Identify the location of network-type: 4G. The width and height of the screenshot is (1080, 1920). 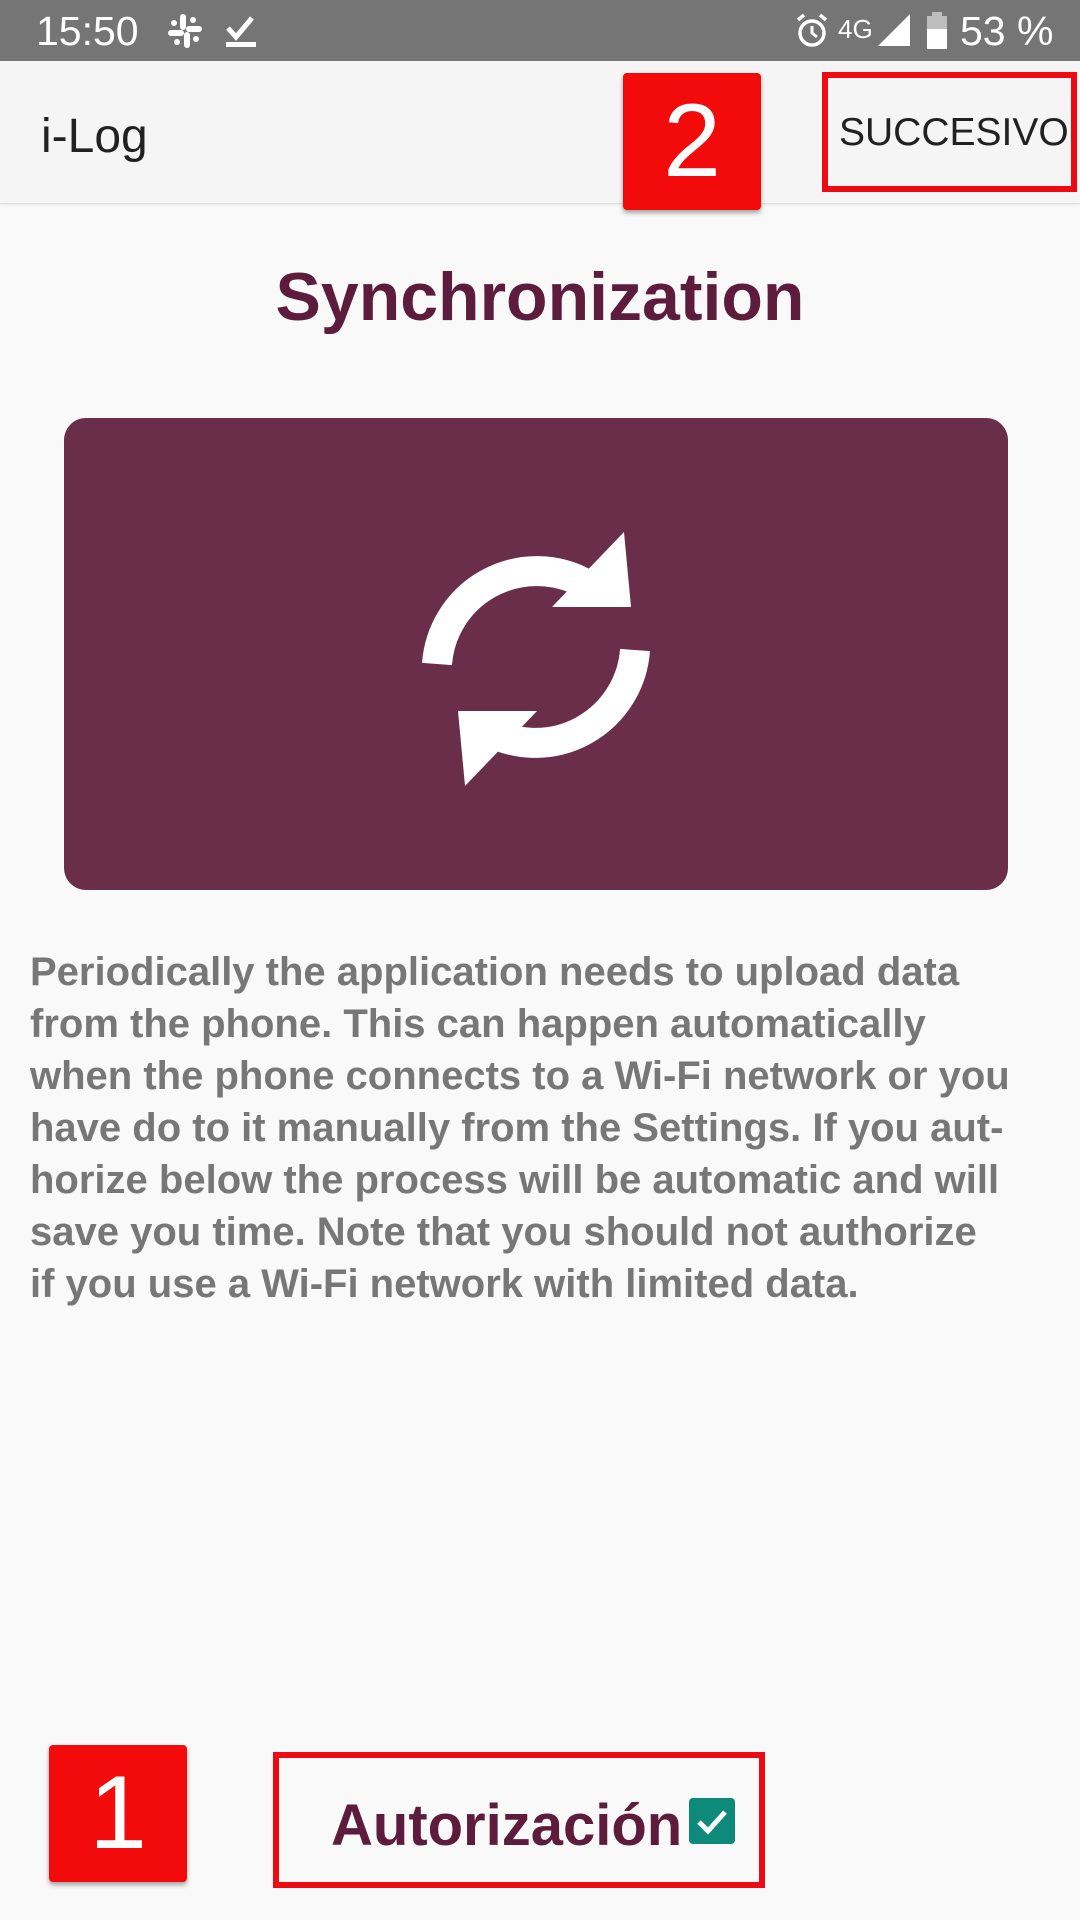
(855, 29).